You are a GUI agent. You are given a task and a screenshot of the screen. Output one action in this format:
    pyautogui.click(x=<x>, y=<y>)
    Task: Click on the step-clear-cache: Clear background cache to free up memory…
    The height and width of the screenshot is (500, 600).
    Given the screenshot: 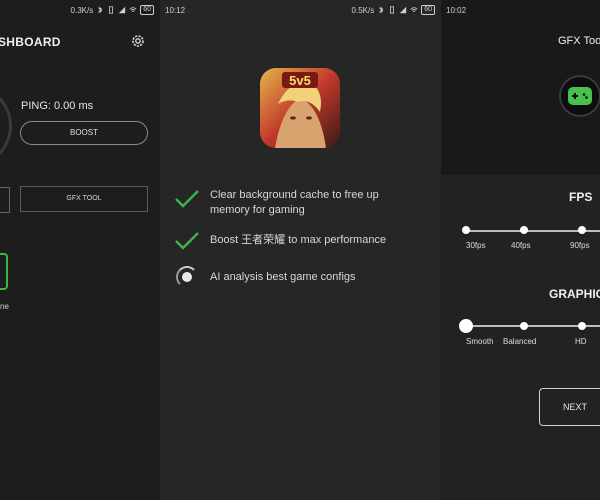 What is the action you would take?
    pyautogui.click(x=297, y=203)
    